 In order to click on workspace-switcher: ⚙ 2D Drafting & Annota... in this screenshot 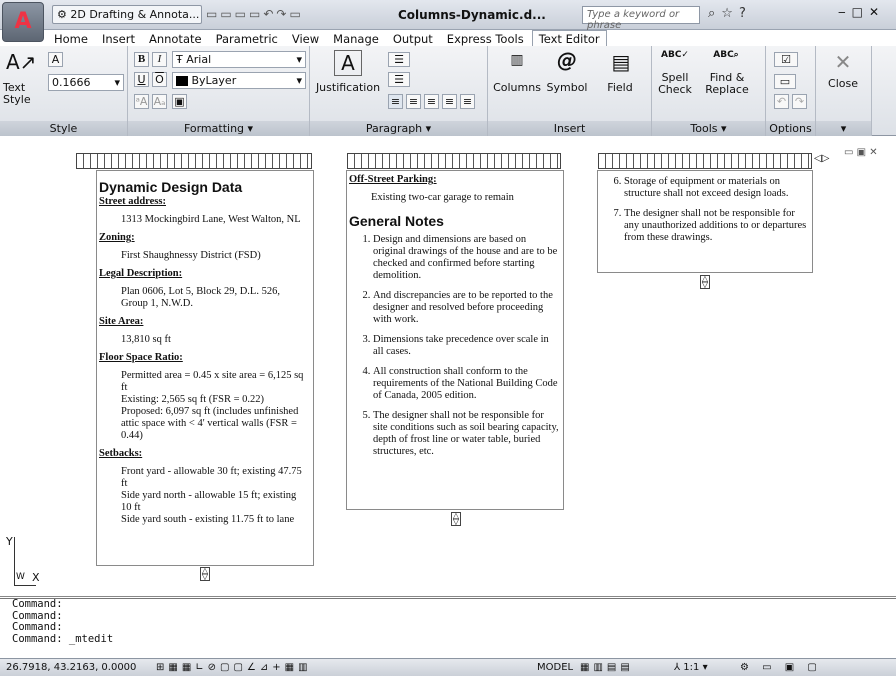, I will do `click(127, 14)`.